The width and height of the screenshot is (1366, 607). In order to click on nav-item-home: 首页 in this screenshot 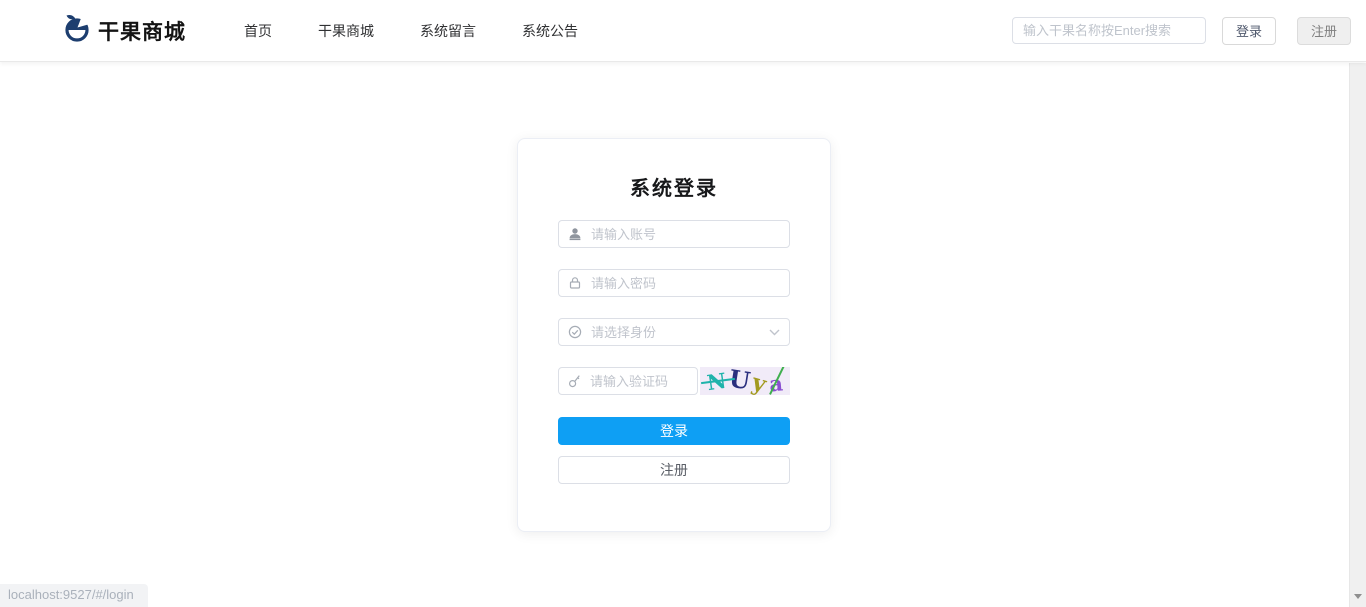, I will do `click(258, 31)`.